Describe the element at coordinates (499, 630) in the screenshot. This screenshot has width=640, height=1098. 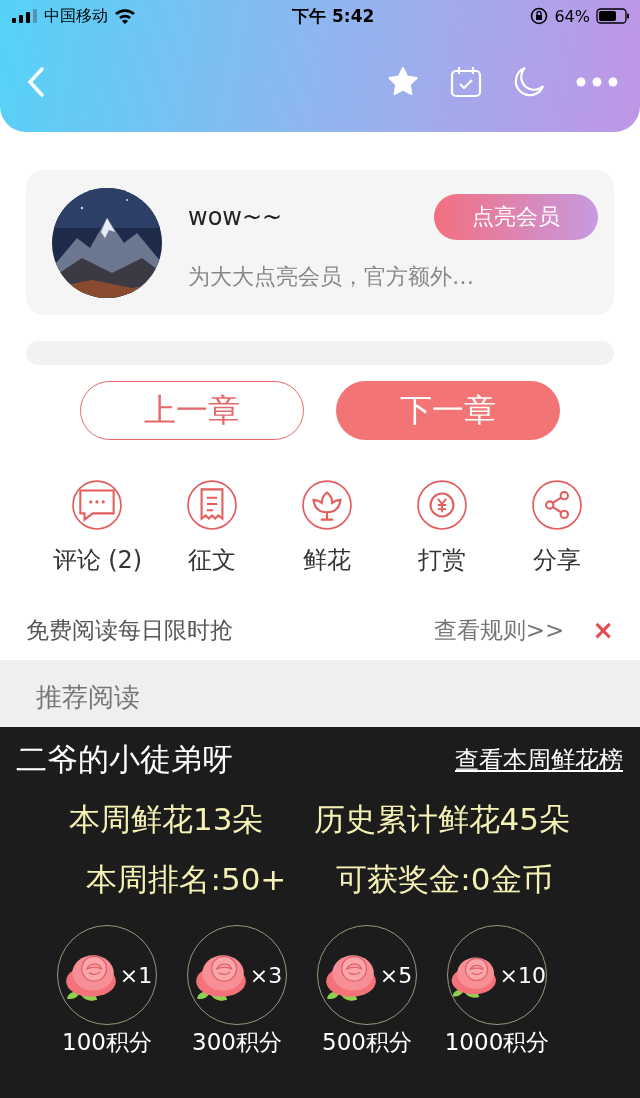
I see `rules-link: 查看规则>>` at that location.